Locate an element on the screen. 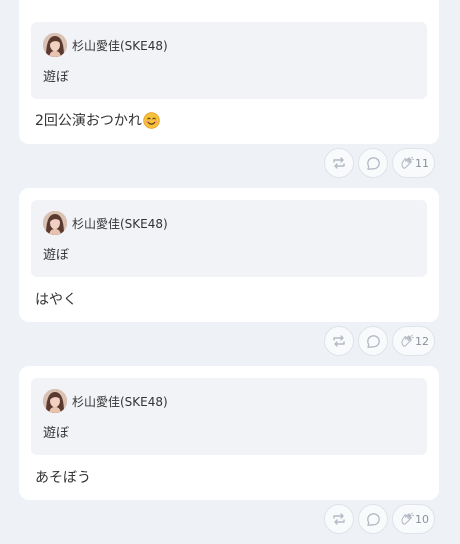 This screenshot has height=544, width=460. like-count: 12 is located at coordinates (422, 341).